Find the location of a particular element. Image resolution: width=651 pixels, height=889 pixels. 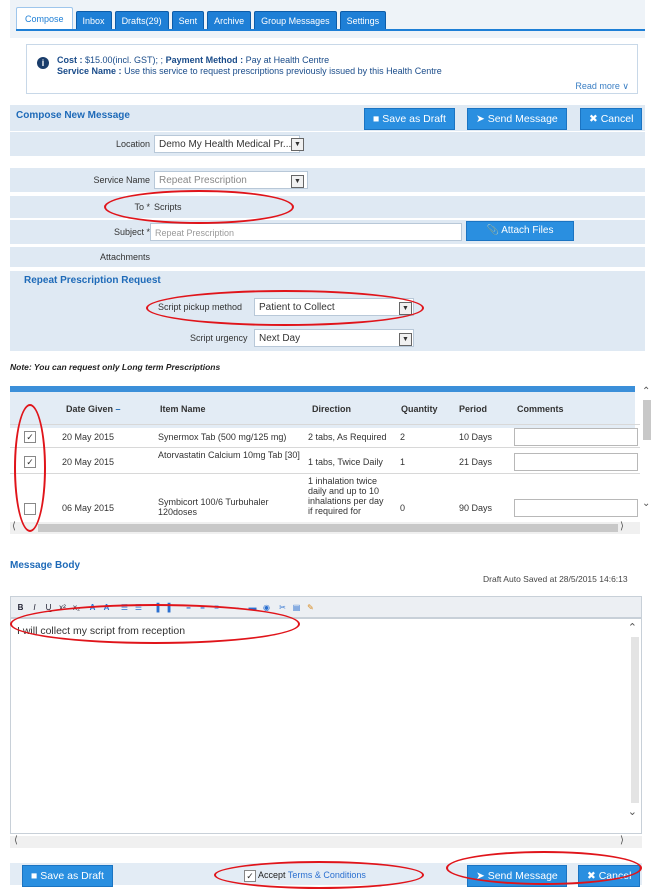

editor-vscrollbar is located at coordinates (635, 720).